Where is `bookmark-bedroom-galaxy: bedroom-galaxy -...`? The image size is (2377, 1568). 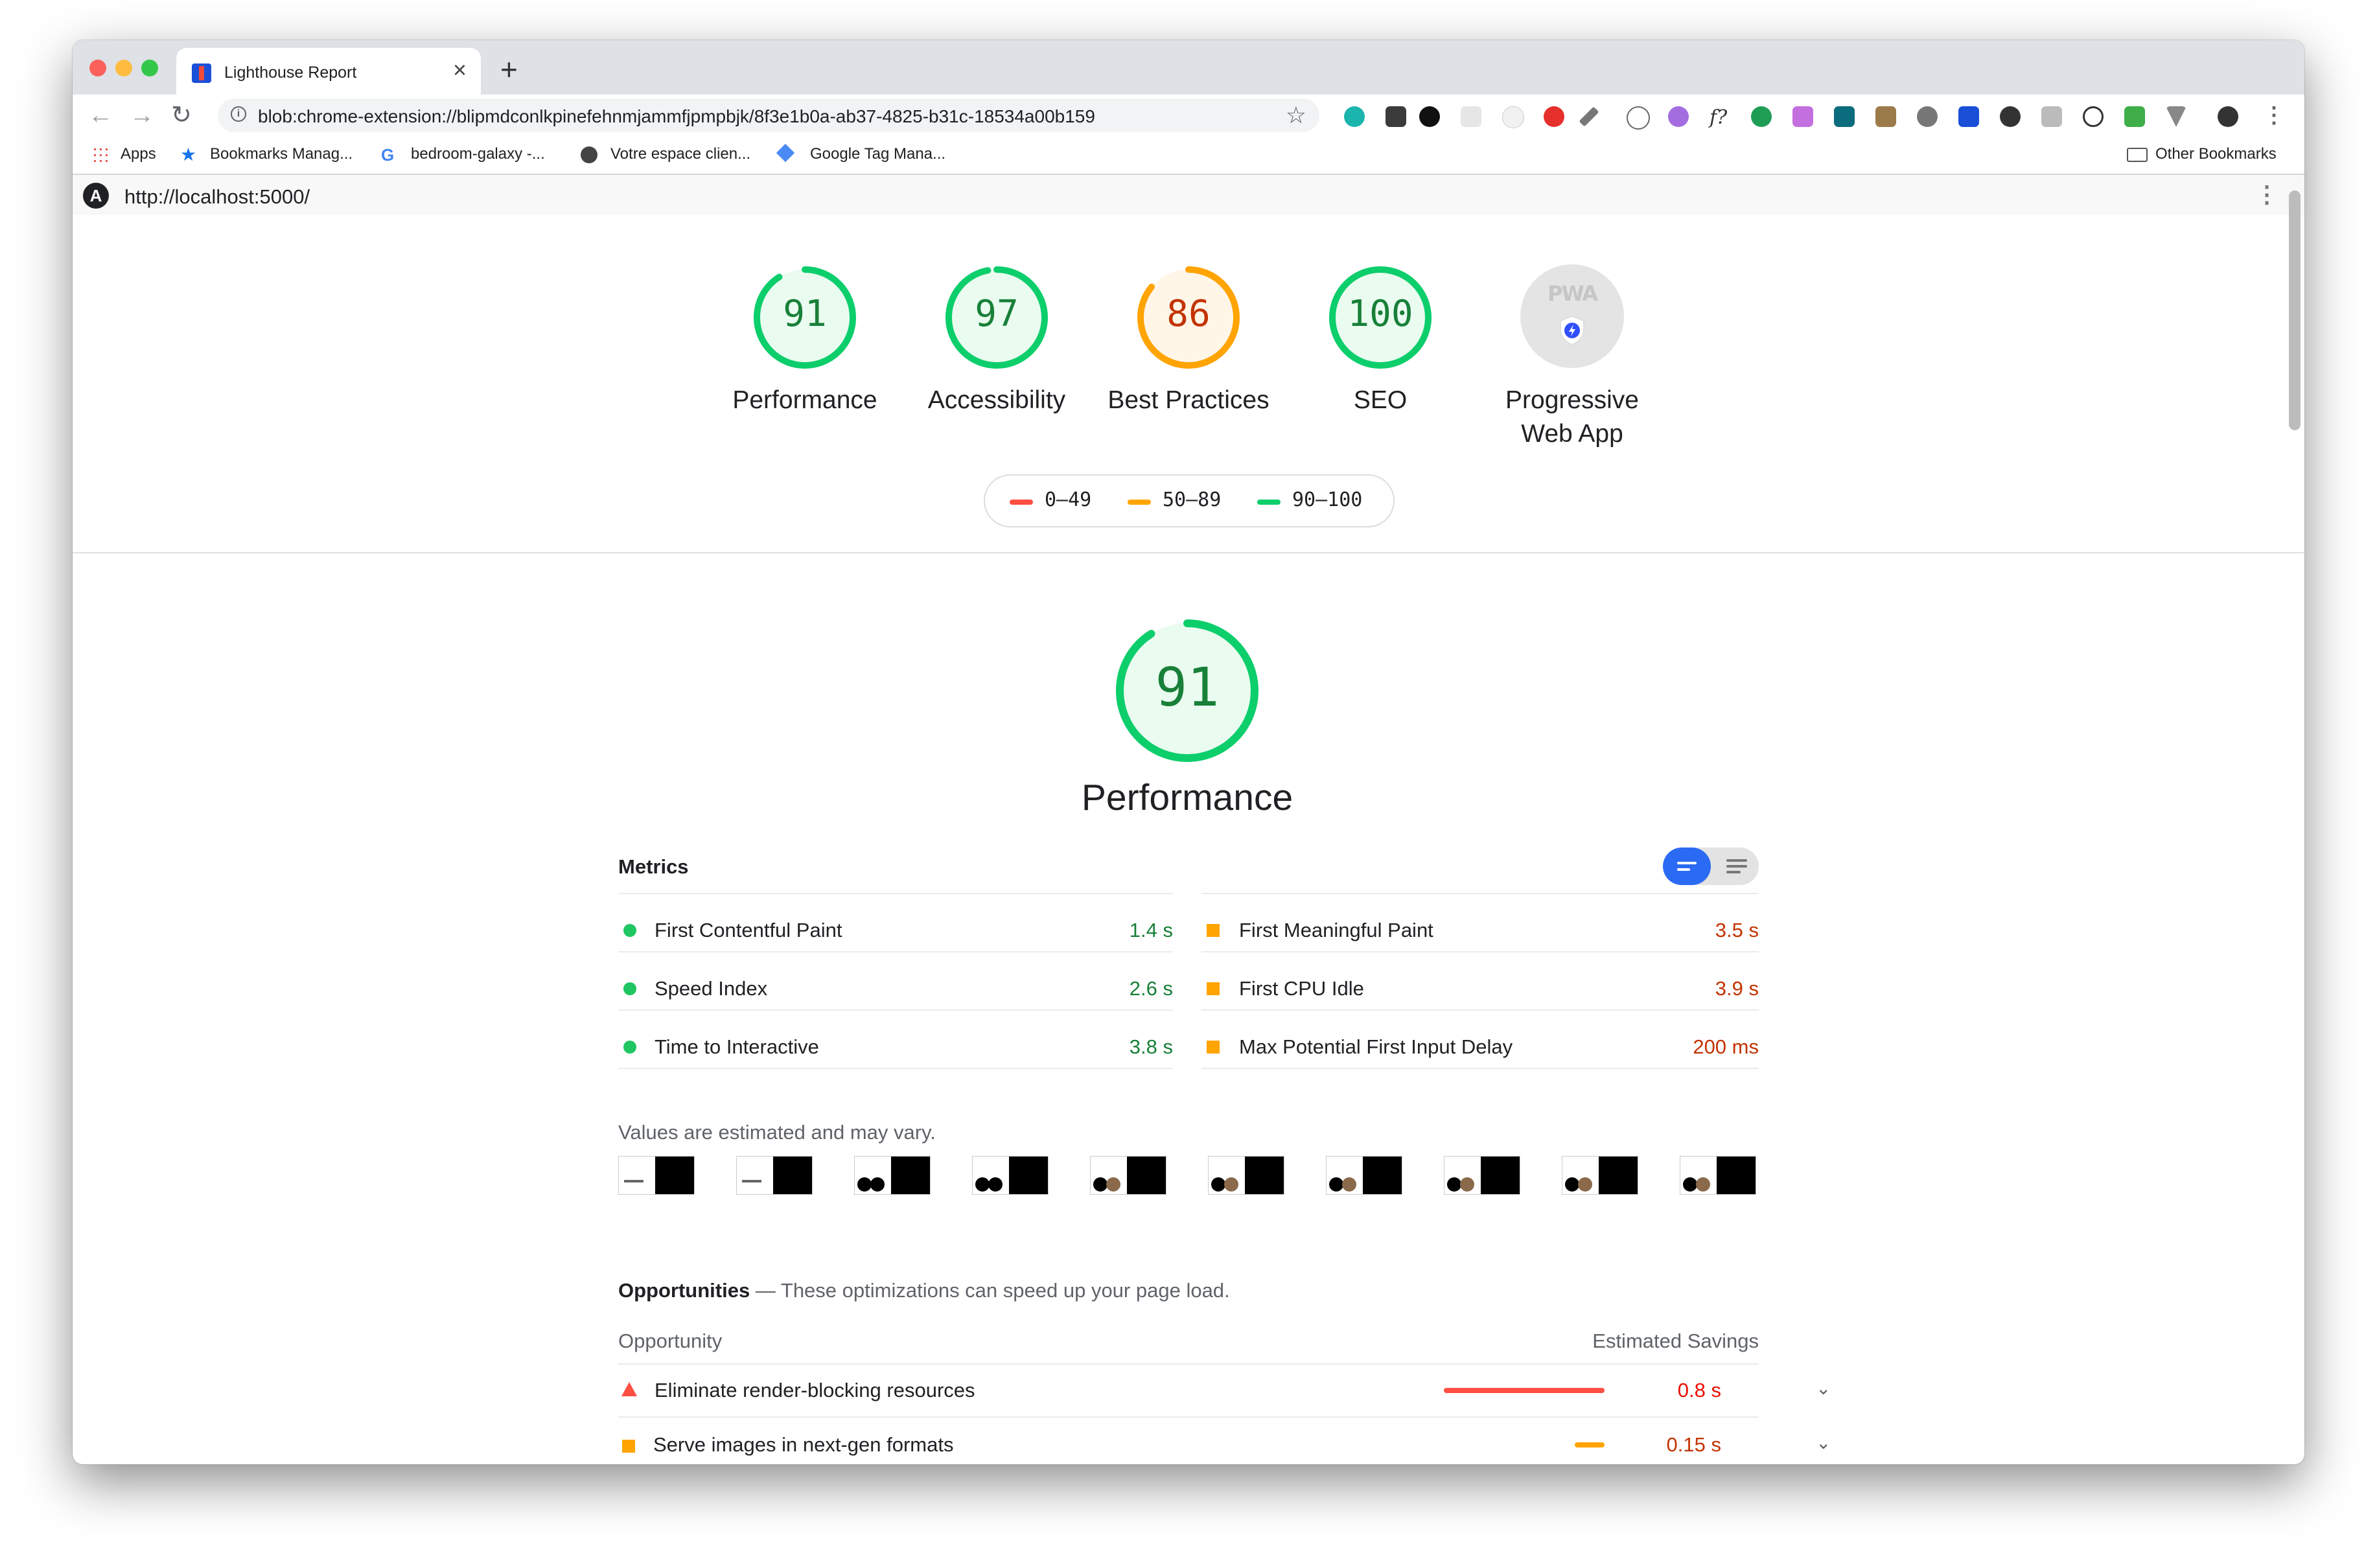 bookmark-bedroom-galaxy: bedroom-galaxy -... is located at coordinates (478, 154).